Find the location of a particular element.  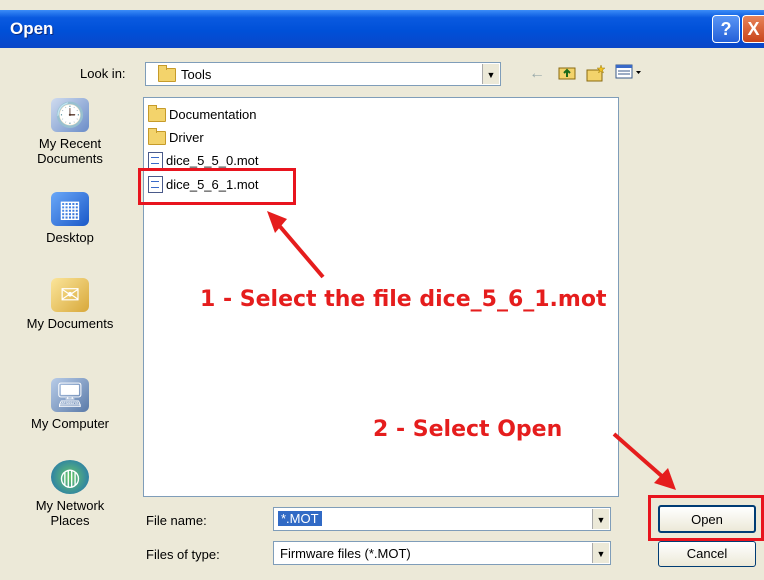

place-label: My Recent is located at coordinates (70, 143).